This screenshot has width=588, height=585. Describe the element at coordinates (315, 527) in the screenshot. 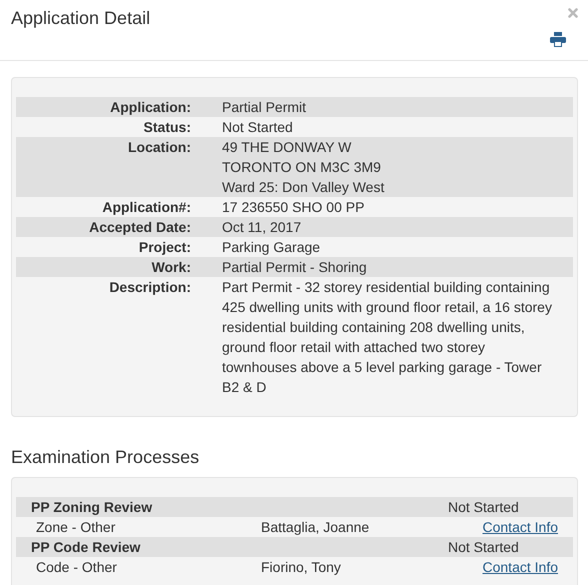

I see `examiner-name: Battaglia, Joanne` at that location.